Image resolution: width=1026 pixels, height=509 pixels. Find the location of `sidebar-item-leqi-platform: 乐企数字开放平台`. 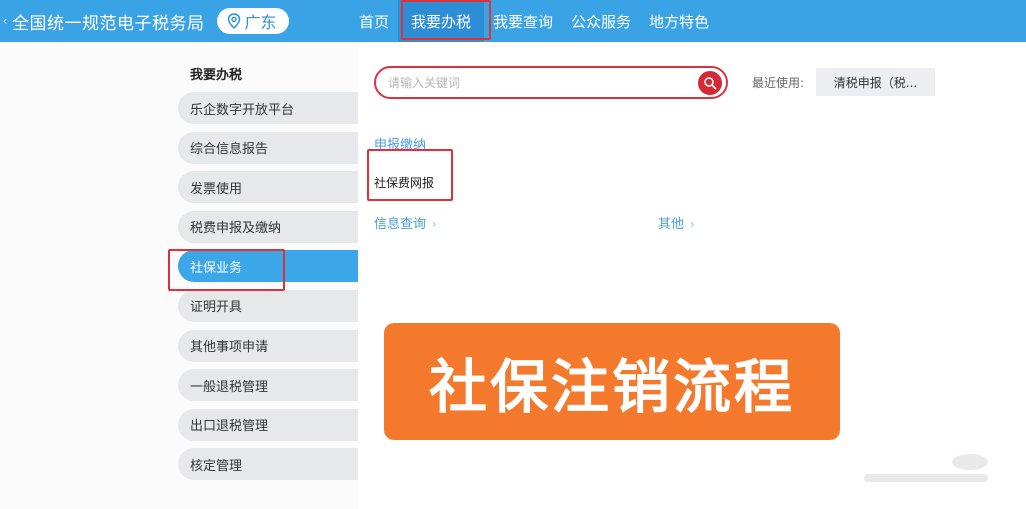

sidebar-item-leqi-platform: 乐企数字开放平台 is located at coordinates (268, 108).